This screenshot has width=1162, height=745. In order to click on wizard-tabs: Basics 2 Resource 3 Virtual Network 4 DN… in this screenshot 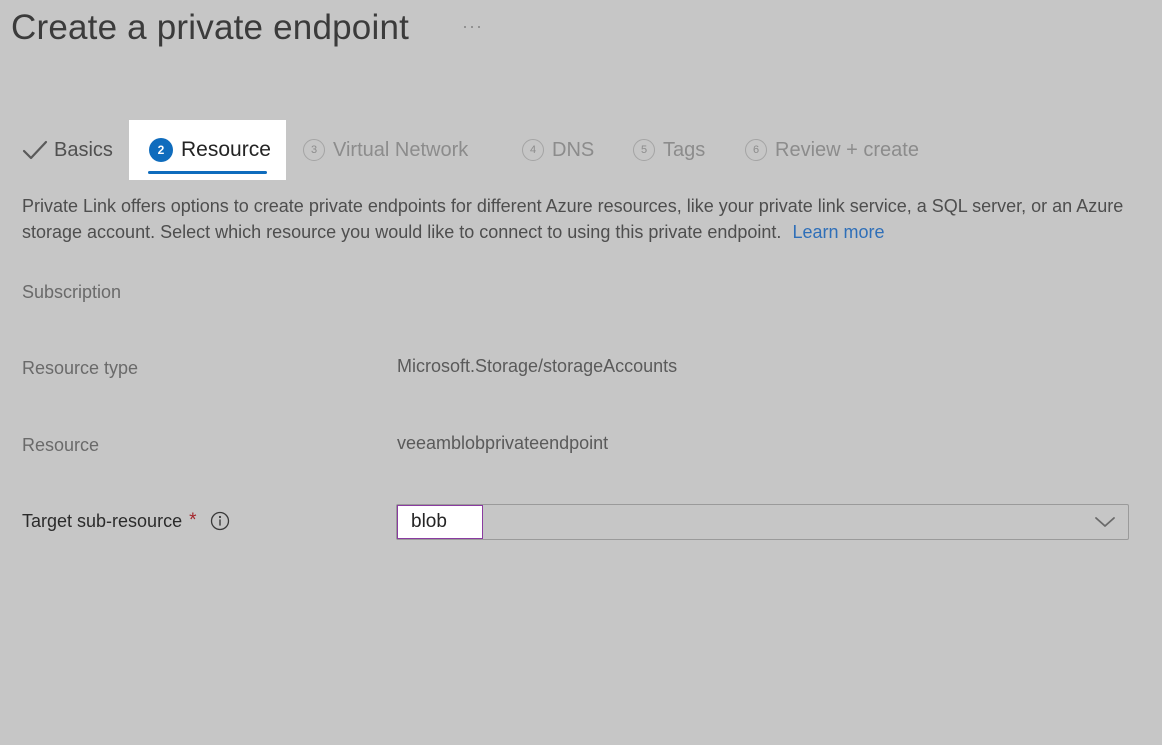, I will do `click(581, 151)`.